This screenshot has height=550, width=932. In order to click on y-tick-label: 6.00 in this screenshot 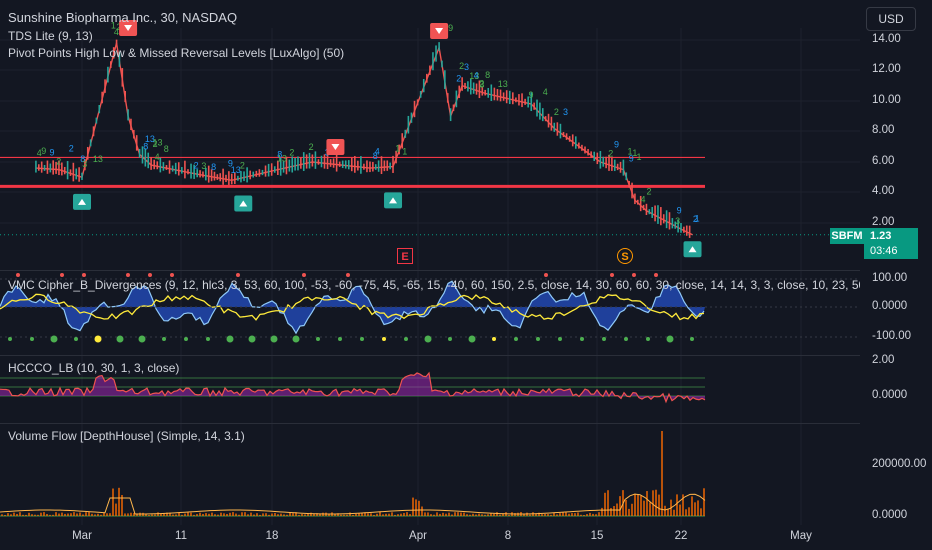, I will do `click(883, 161)`.